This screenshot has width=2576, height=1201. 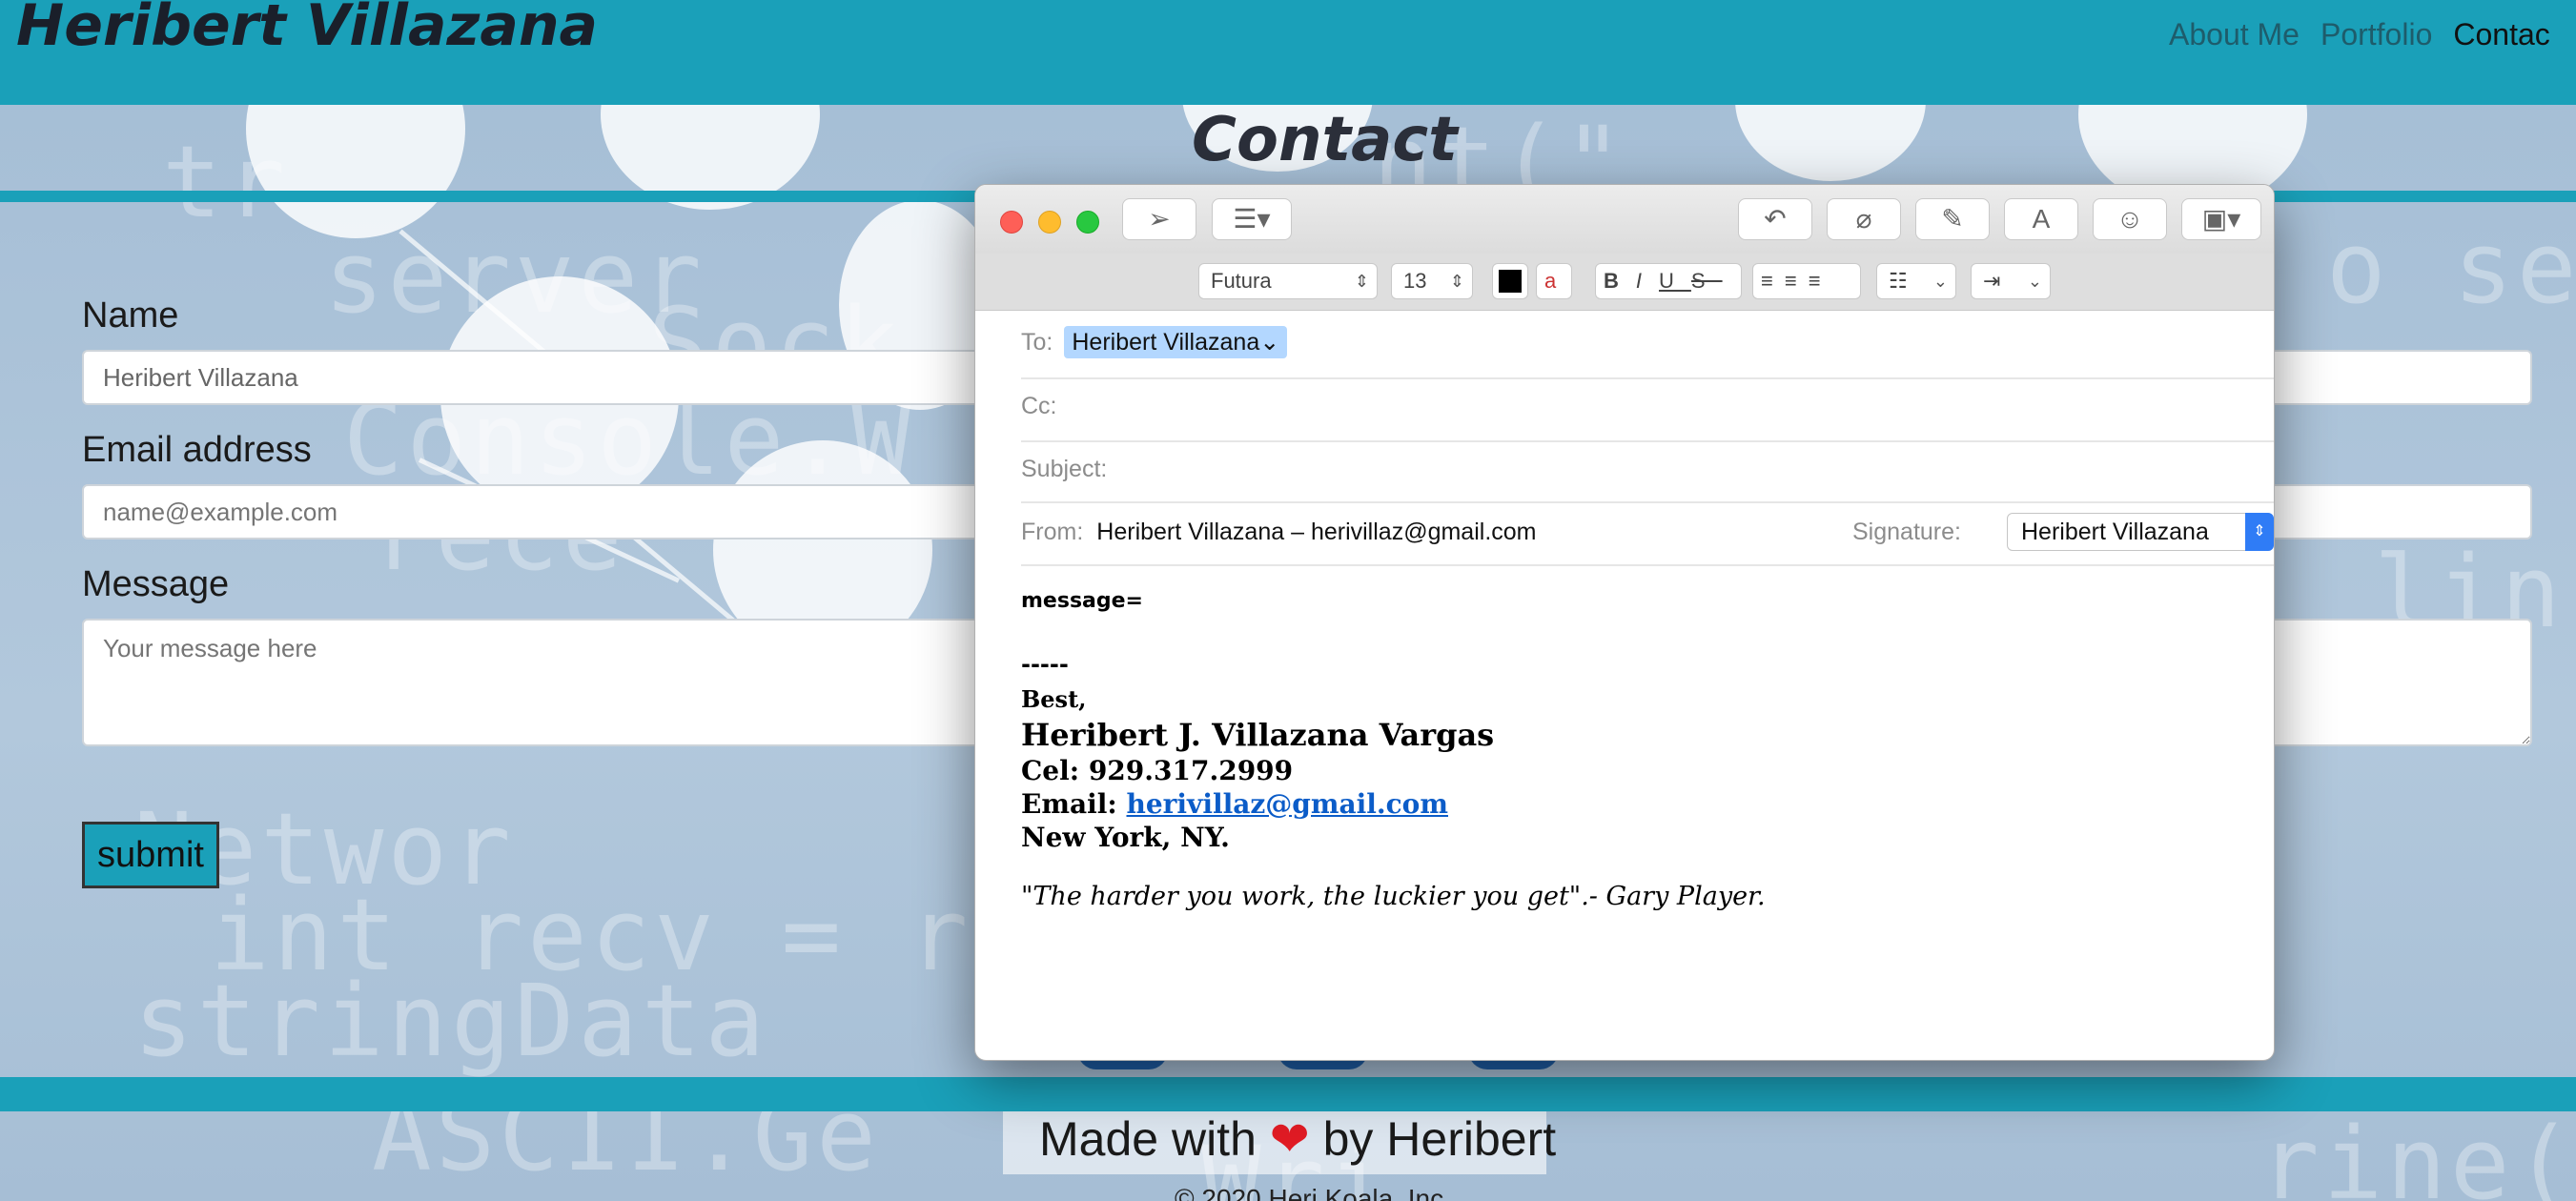 I want to click on made-suffix: by Heribert, so click(x=1440, y=1139).